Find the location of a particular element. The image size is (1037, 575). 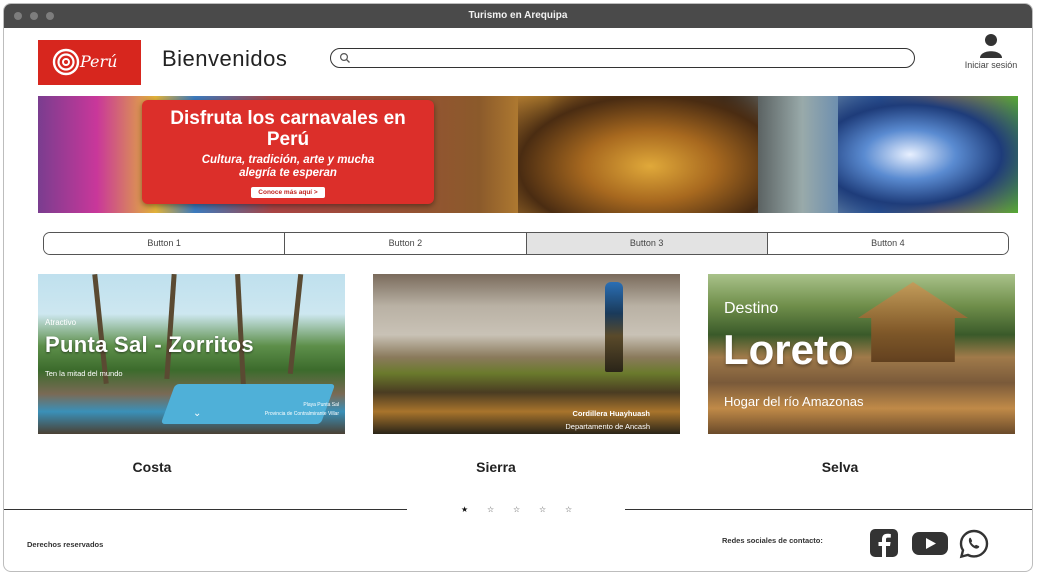

segmented-control: Button 1 Button 2 Button 3 Button 4 is located at coordinates (526, 243).